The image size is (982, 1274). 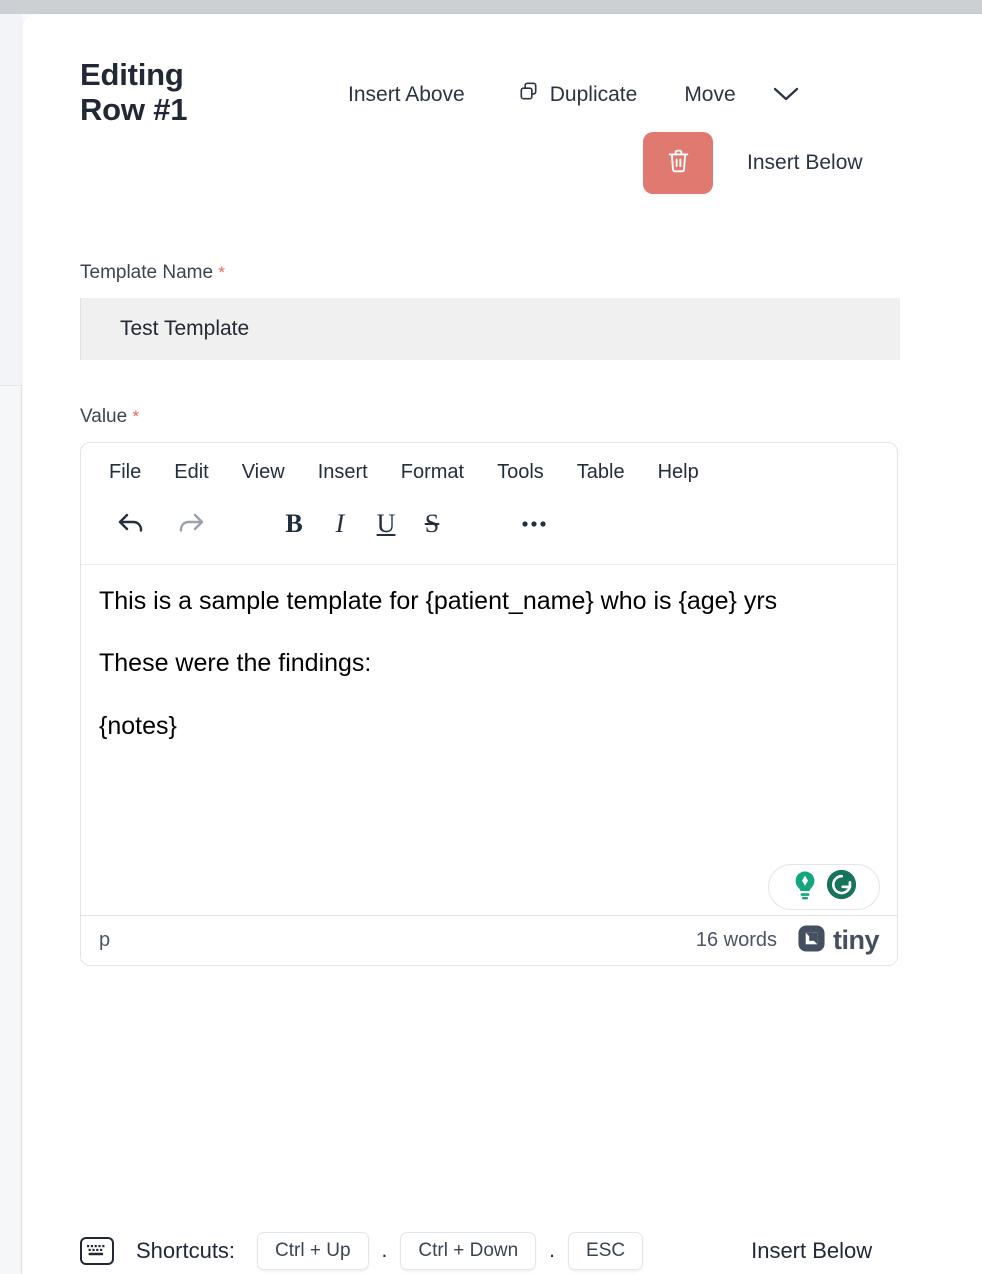 I want to click on duplicate-button: Duplicate, so click(x=577, y=94).